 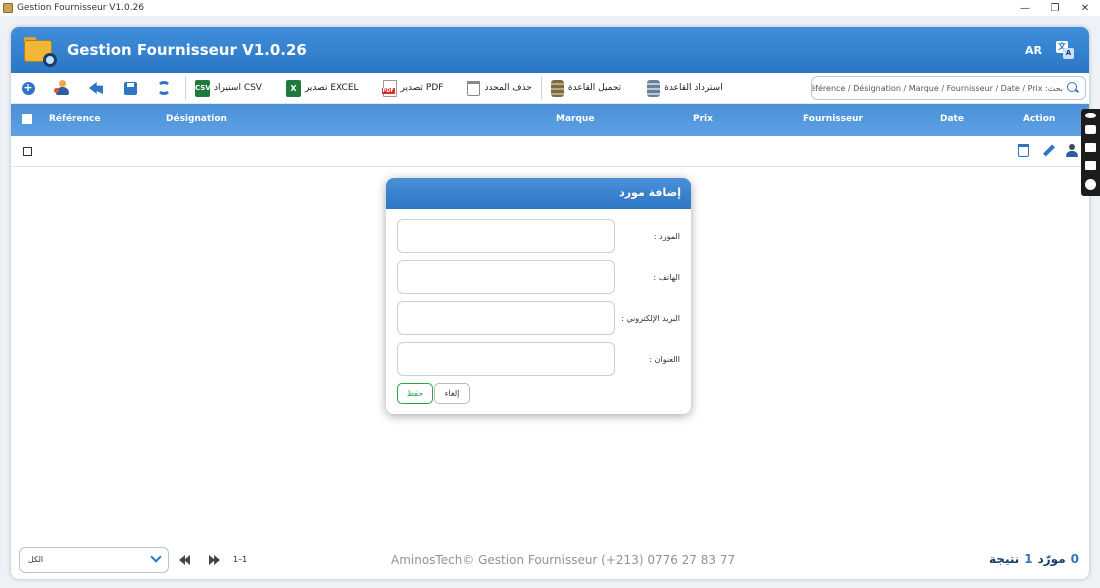 I want to click on load-database-button: تحميل القاعدة, so click(x=586, y=88).